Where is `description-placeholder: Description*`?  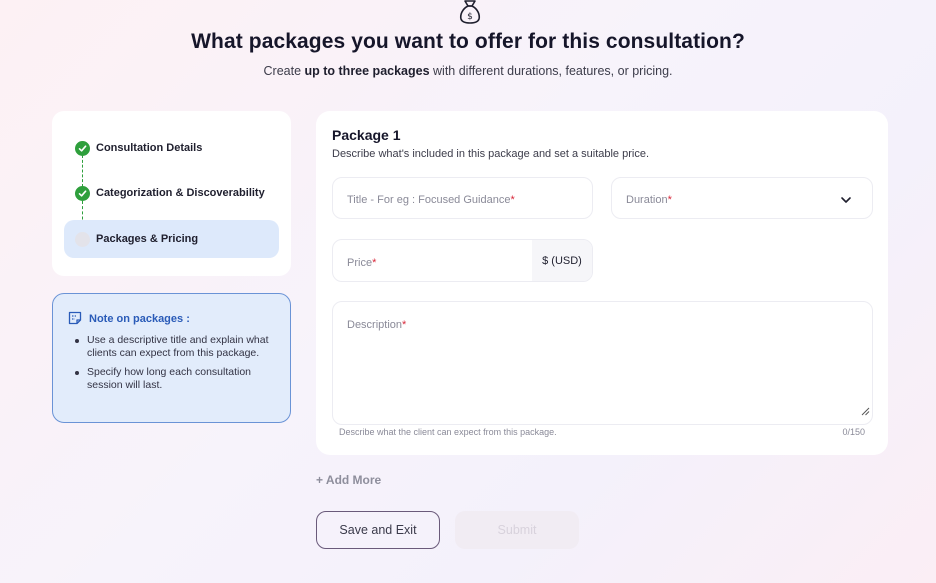 description-placeholder: Description* is located at coordinates (377, 325).